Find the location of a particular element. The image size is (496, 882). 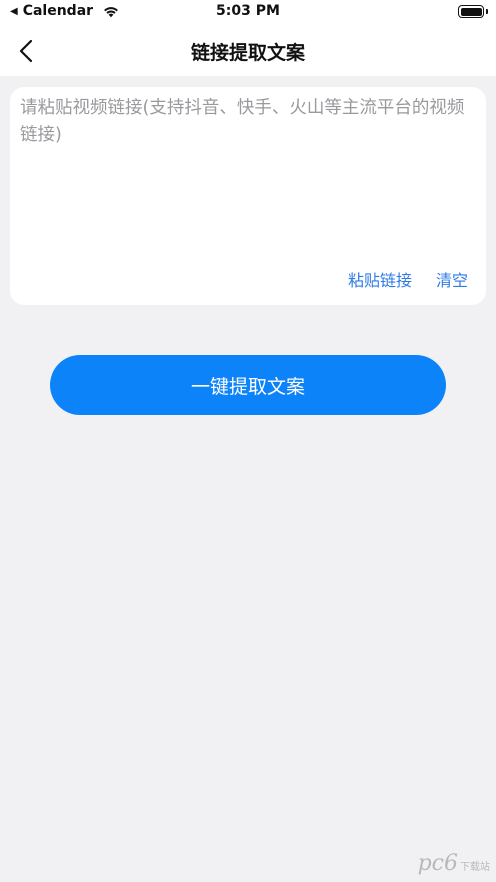

status-time: 5:03 PM is located at coordinates (248, 11).